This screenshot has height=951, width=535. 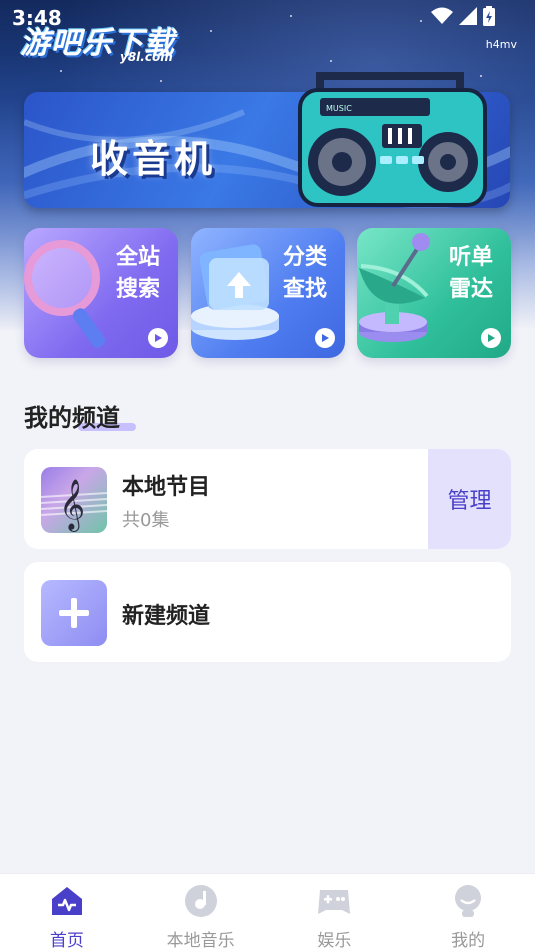 I want to click on magnifier-icon, so click(x=72, y=293).